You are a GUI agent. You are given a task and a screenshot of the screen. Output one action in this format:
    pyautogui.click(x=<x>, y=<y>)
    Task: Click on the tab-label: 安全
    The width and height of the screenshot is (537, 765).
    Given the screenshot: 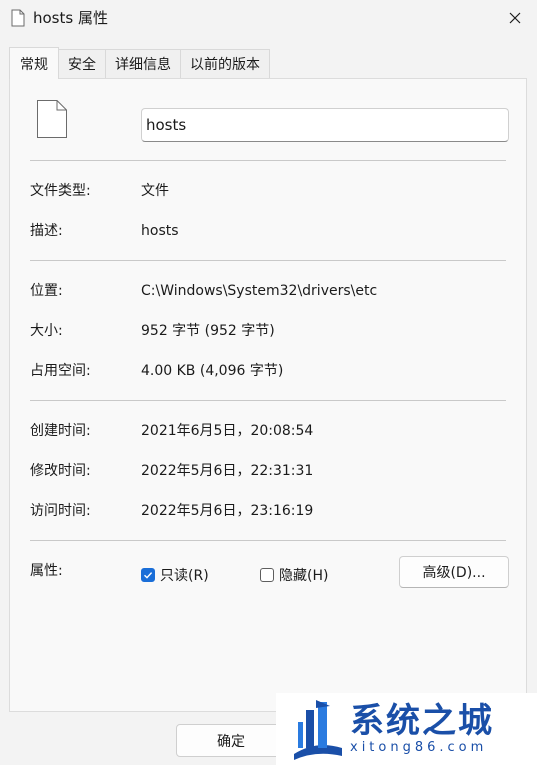 What is the action you would take?
    pyautogui.click(x=82, y=65)
    